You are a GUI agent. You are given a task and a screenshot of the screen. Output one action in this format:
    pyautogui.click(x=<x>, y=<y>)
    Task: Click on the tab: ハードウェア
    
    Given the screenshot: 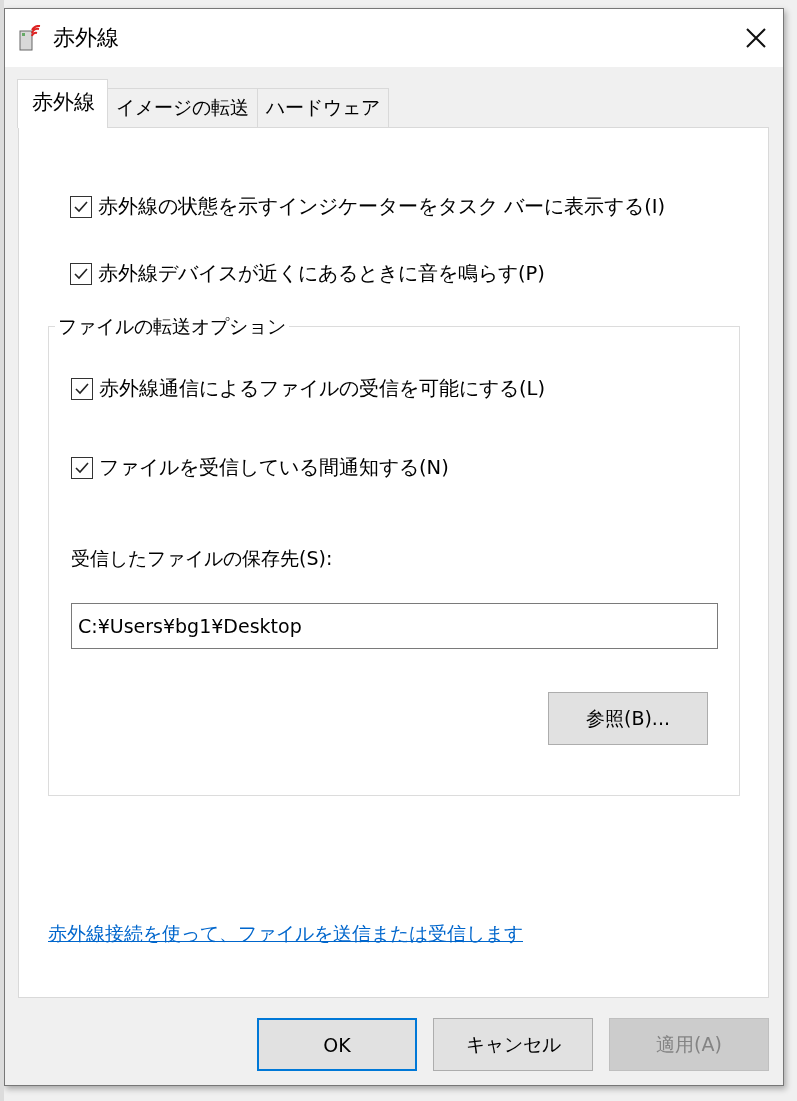 What is the action you would take?
    pyautogui.click(x=323, y=107)
    